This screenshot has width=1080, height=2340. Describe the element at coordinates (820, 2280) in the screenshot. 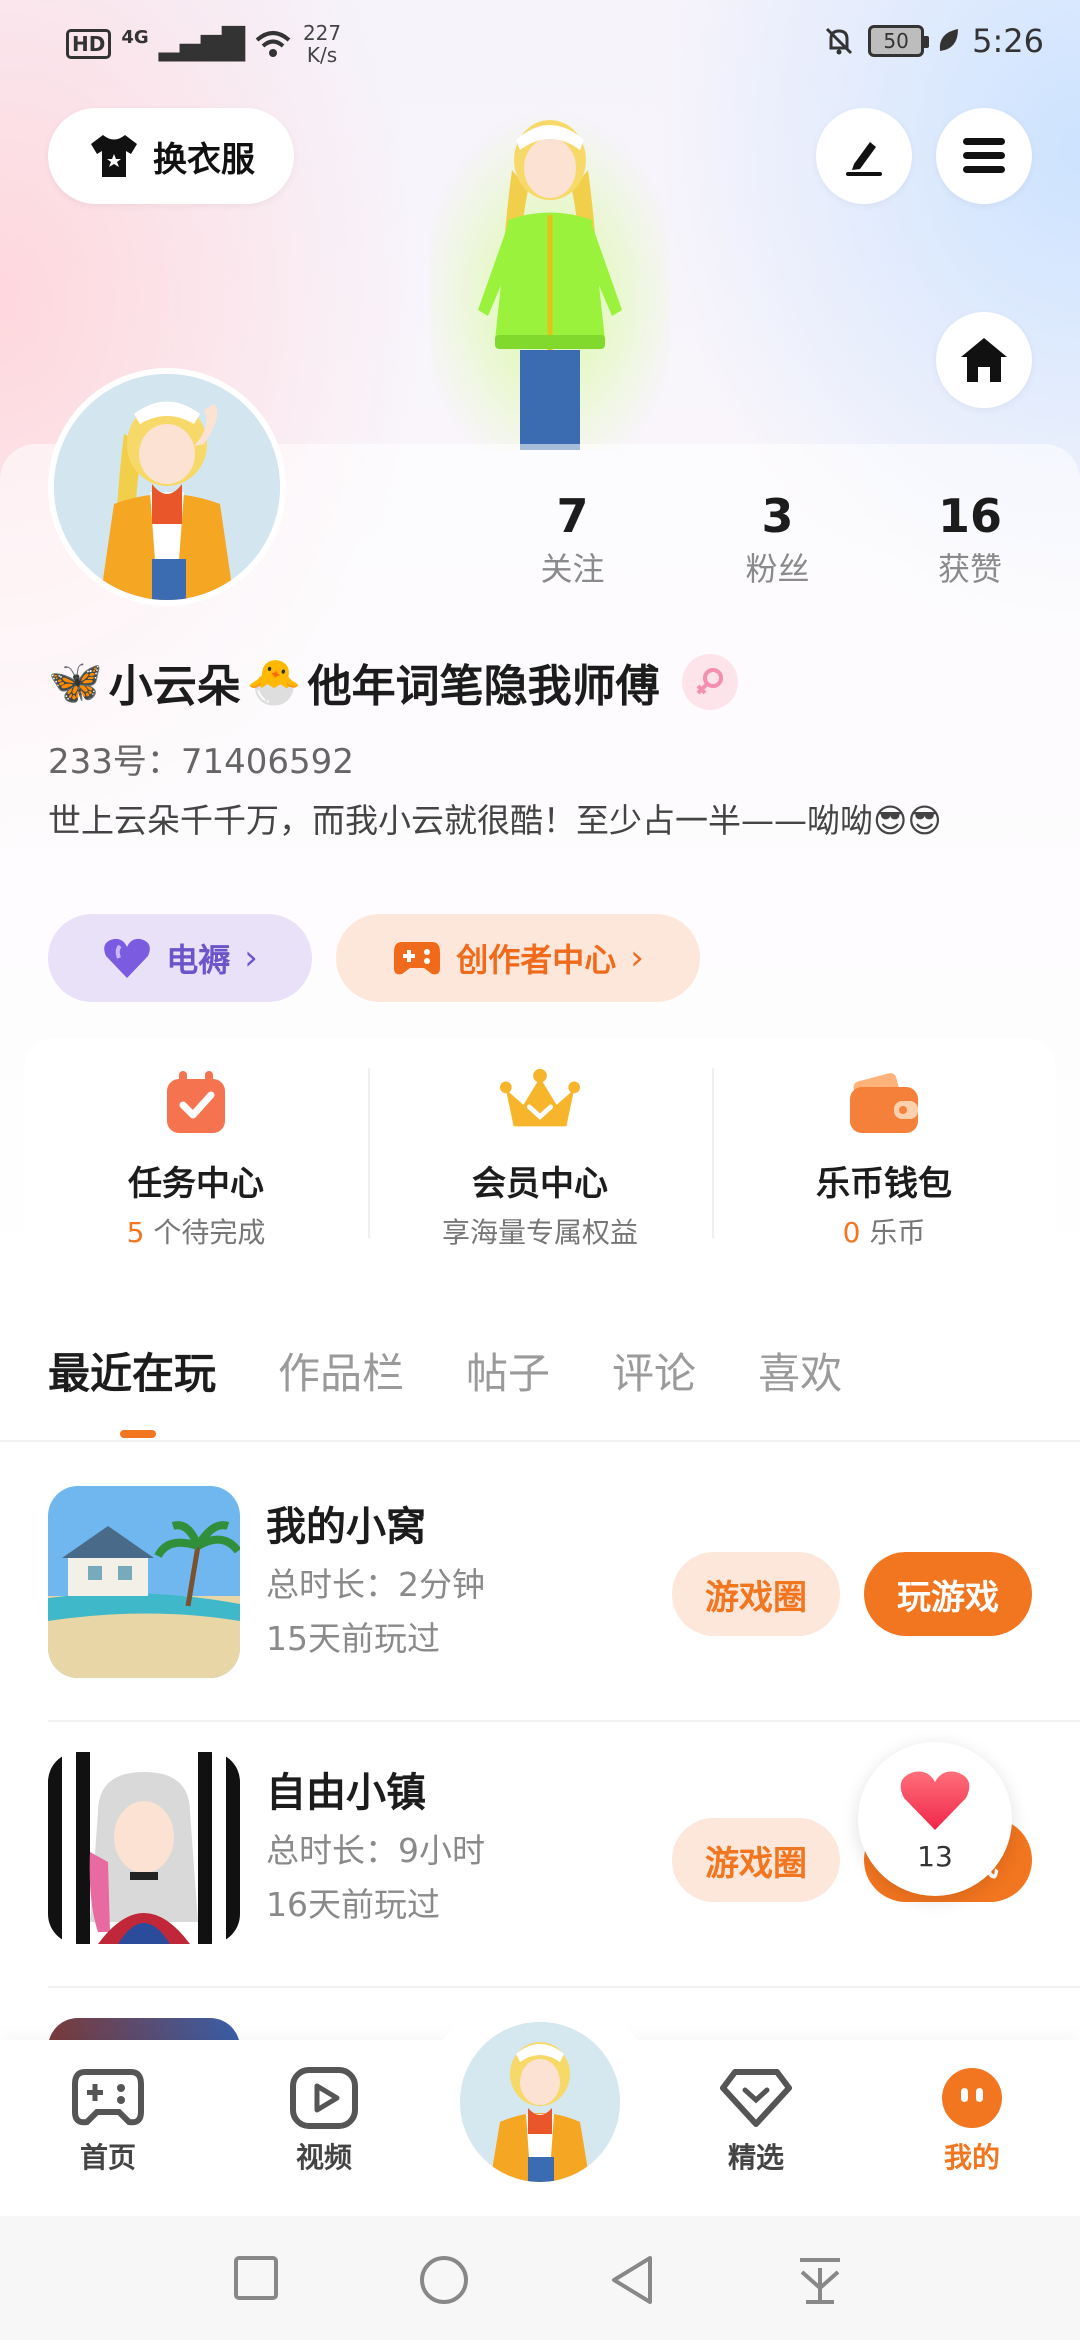

I see `notification-pull-icon` at that location.